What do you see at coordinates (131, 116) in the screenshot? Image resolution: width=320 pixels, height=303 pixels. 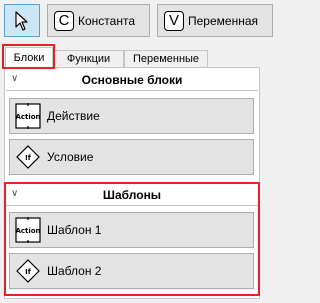 I see `block-item-action: Action Действие` at bounding box center [131, 116].